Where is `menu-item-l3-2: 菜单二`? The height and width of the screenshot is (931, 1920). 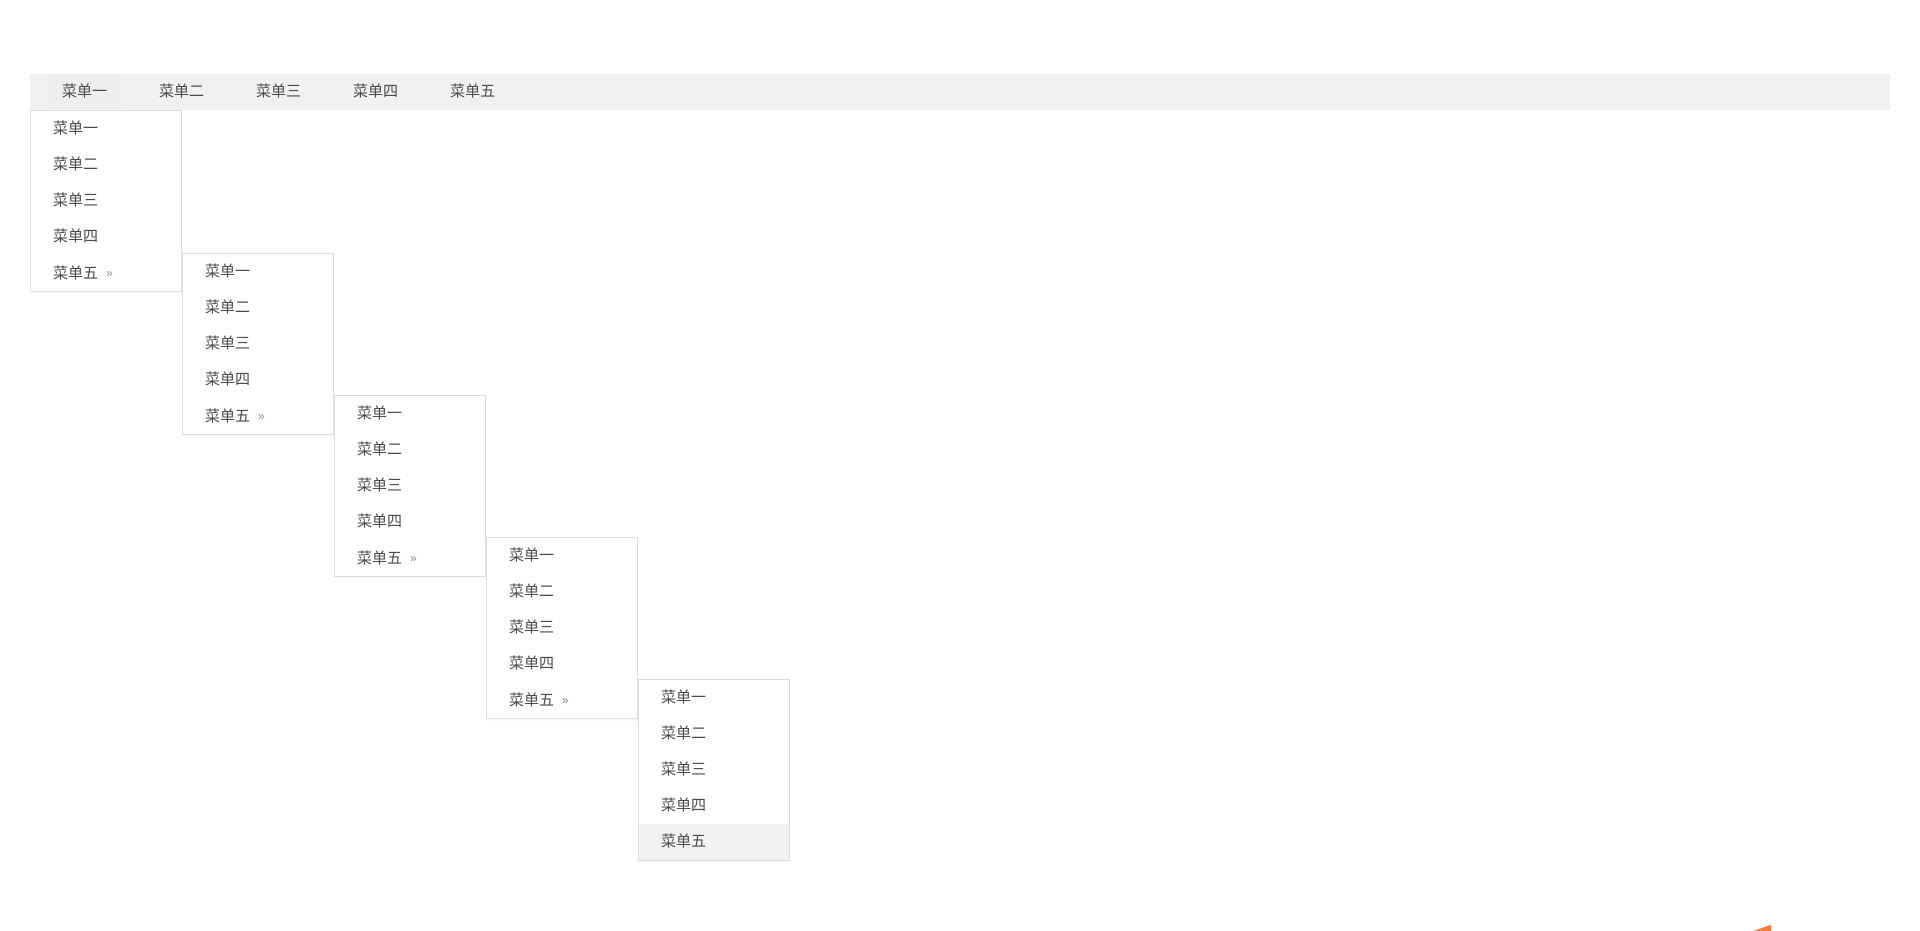
menu-item-l3-2: 菜单二 is located at coordinates (410, 450).